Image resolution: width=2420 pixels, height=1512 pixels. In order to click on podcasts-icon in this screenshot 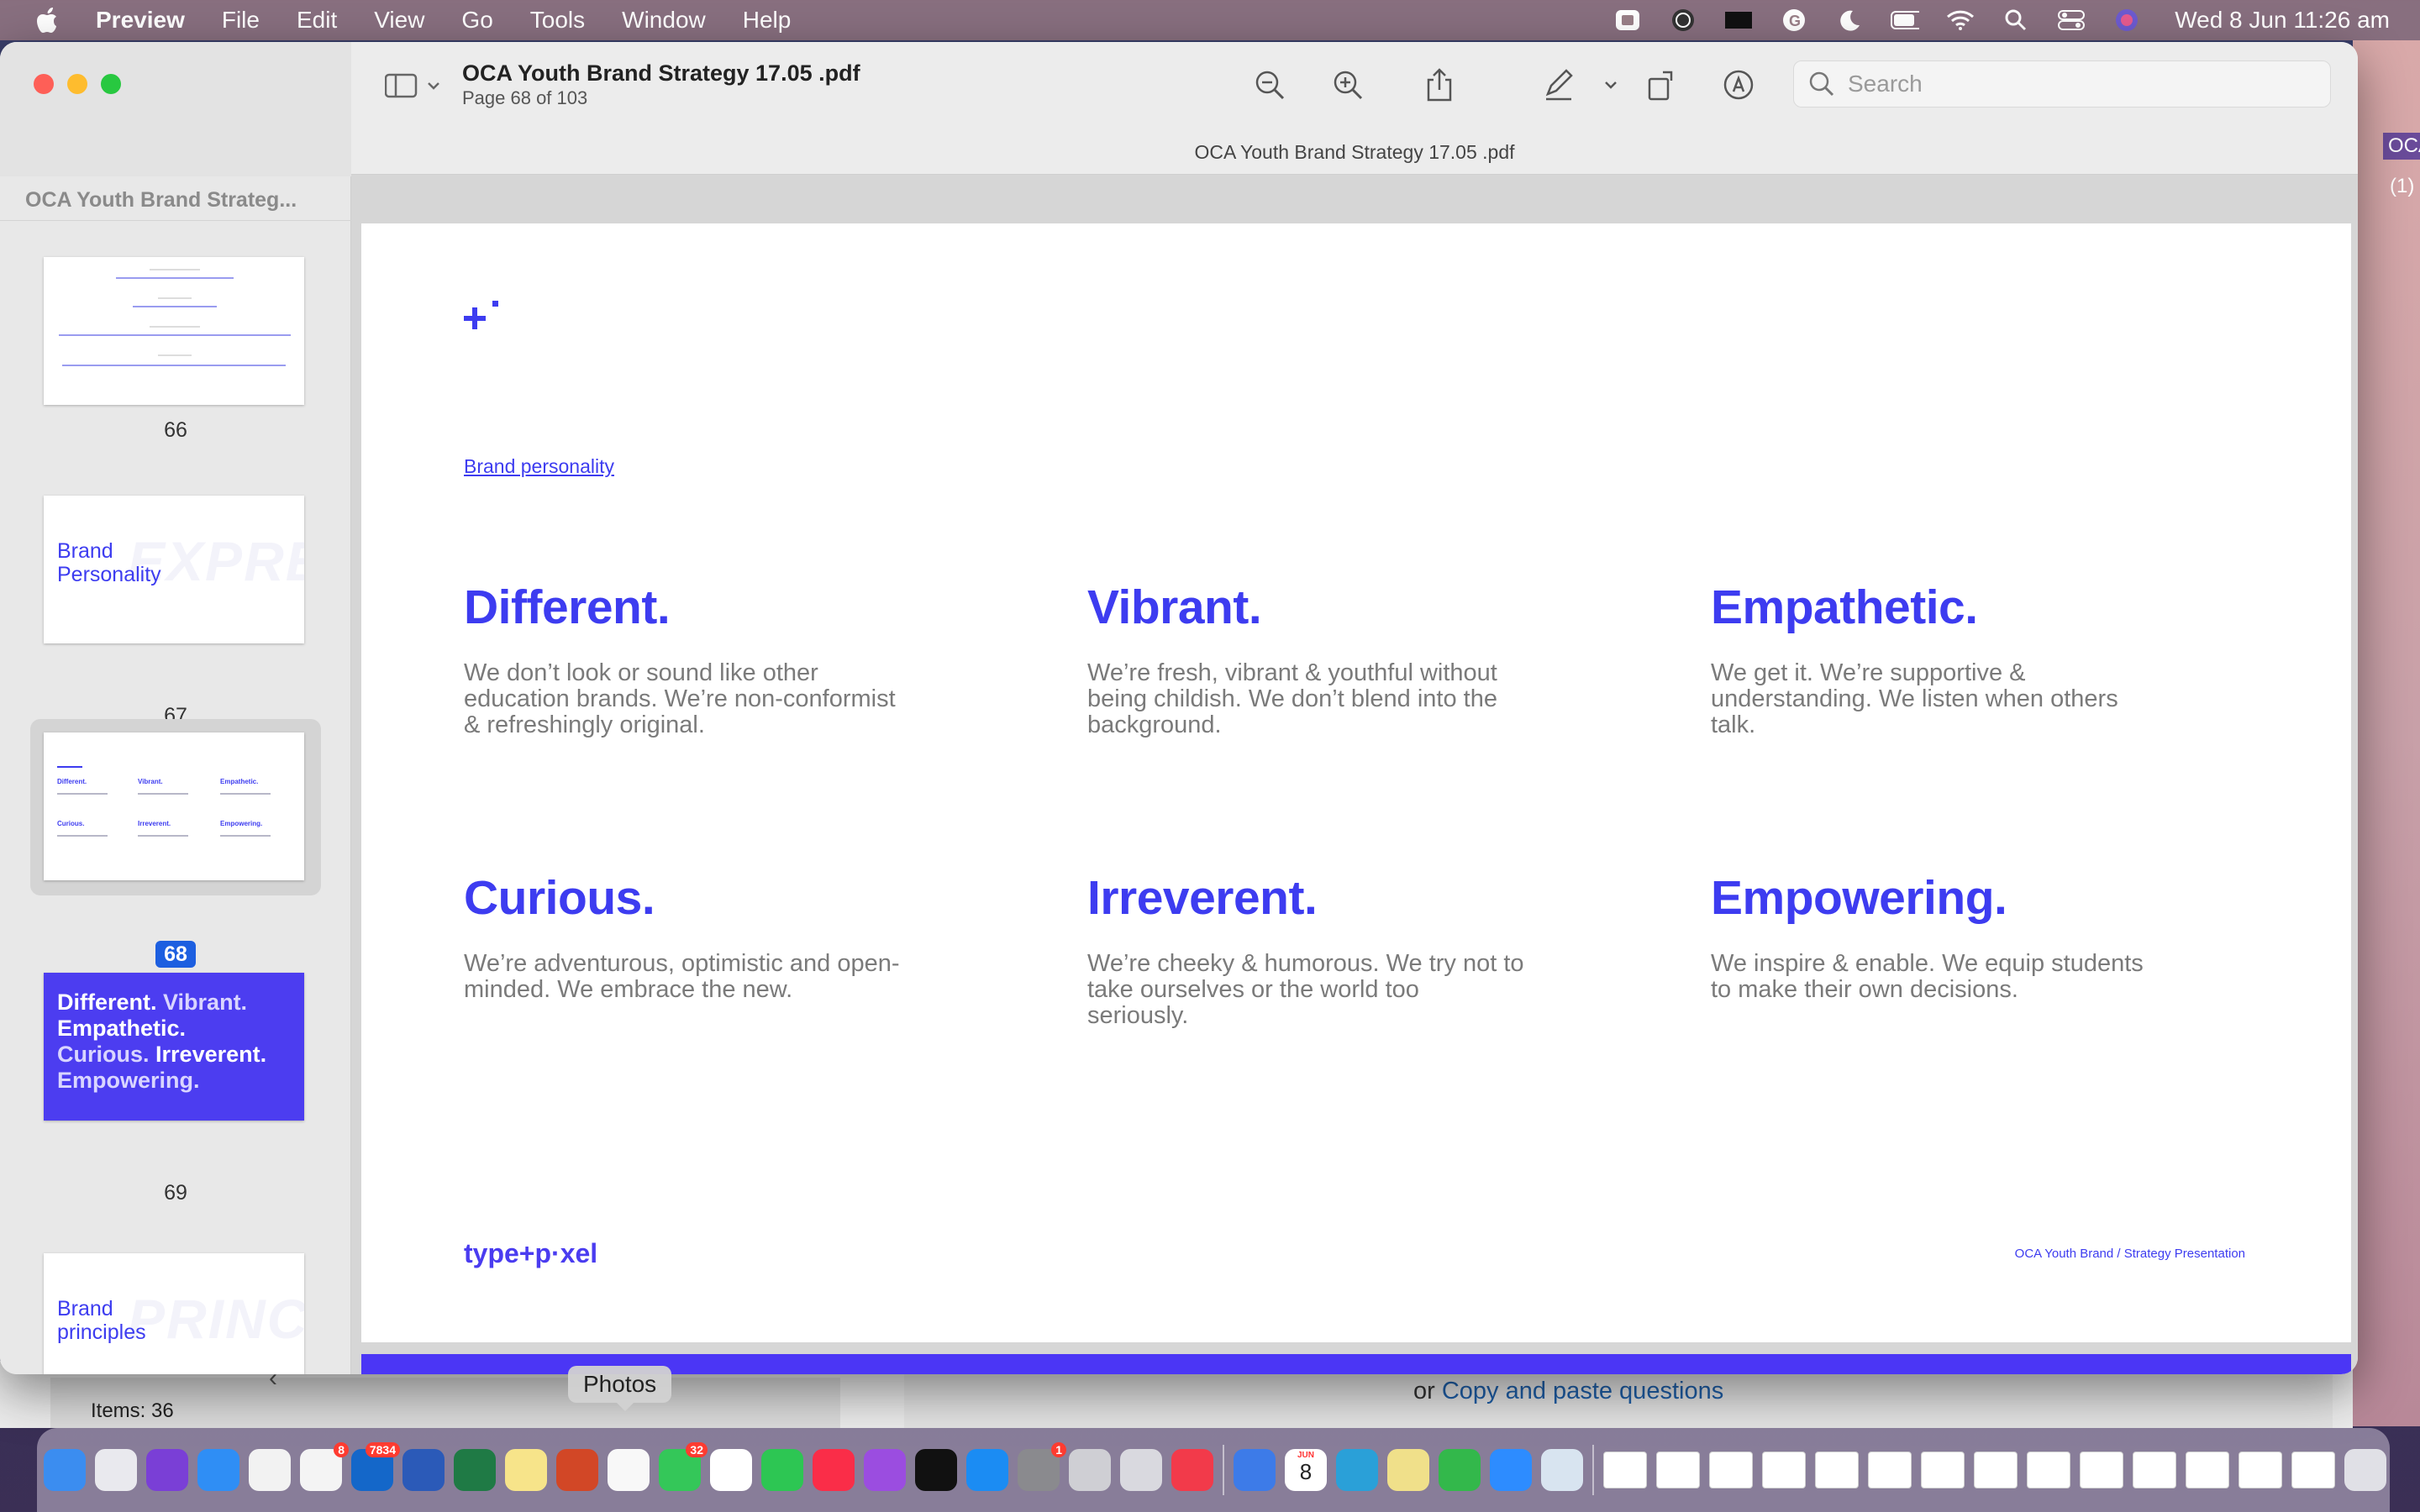, I will do `click(885, 1470)`.